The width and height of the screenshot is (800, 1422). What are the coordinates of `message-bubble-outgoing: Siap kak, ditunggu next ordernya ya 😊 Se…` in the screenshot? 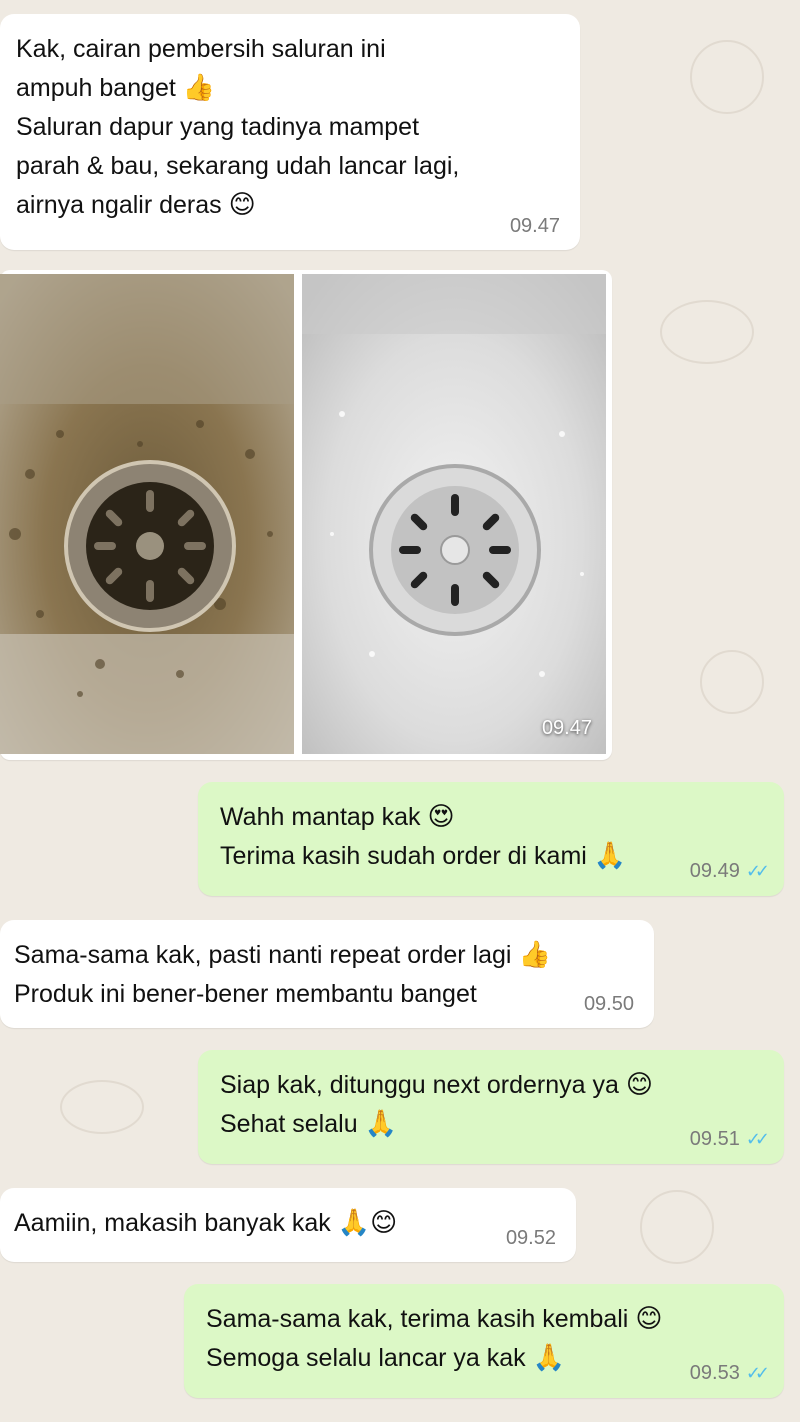 It's located at (491, 1107).